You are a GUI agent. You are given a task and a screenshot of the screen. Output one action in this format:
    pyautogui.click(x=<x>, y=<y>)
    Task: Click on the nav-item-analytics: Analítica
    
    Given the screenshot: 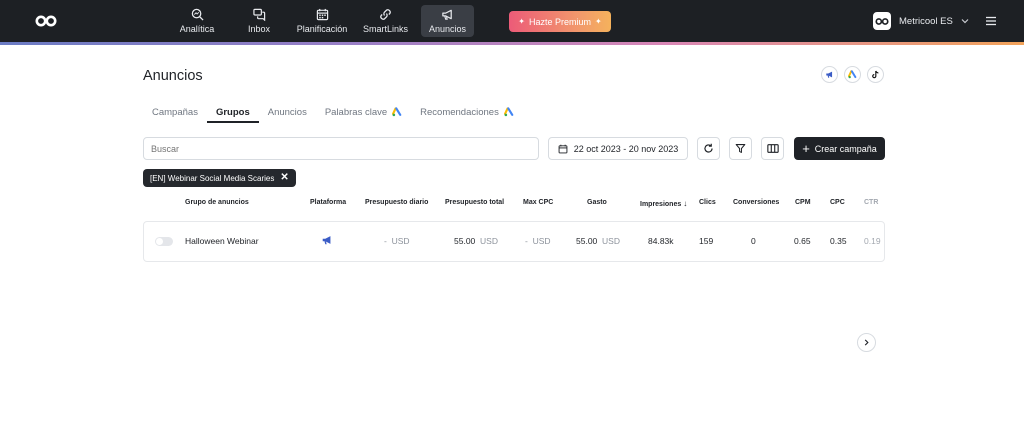 What is the action you would take?
    pyautogui.click(x=197, y=21)
    